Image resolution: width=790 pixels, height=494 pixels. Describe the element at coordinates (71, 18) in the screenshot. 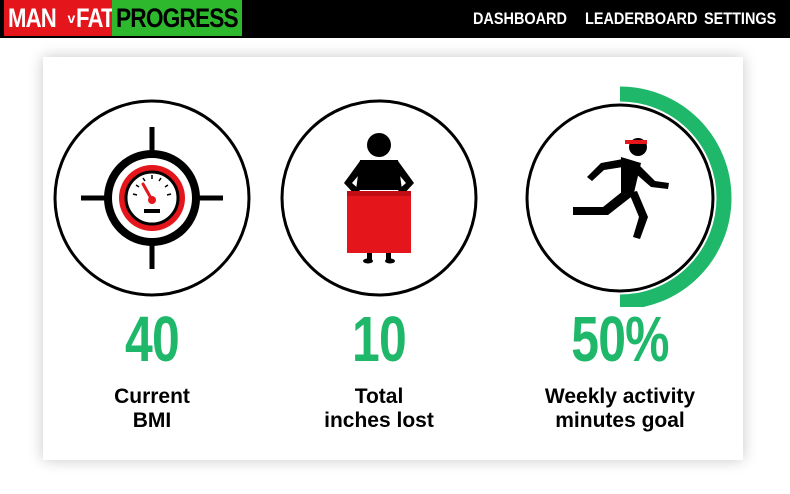

I see `logo-v-text: v` at that location.